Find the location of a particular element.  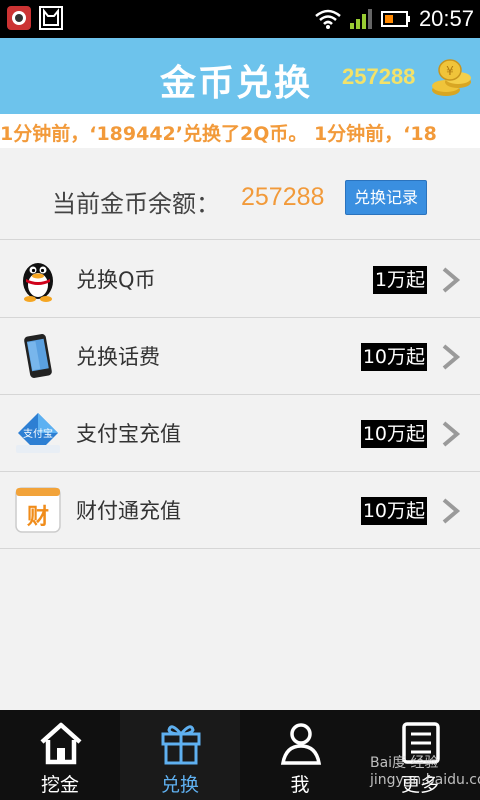

tab-exchange: 兑换 is located at coordinates (180, 755).